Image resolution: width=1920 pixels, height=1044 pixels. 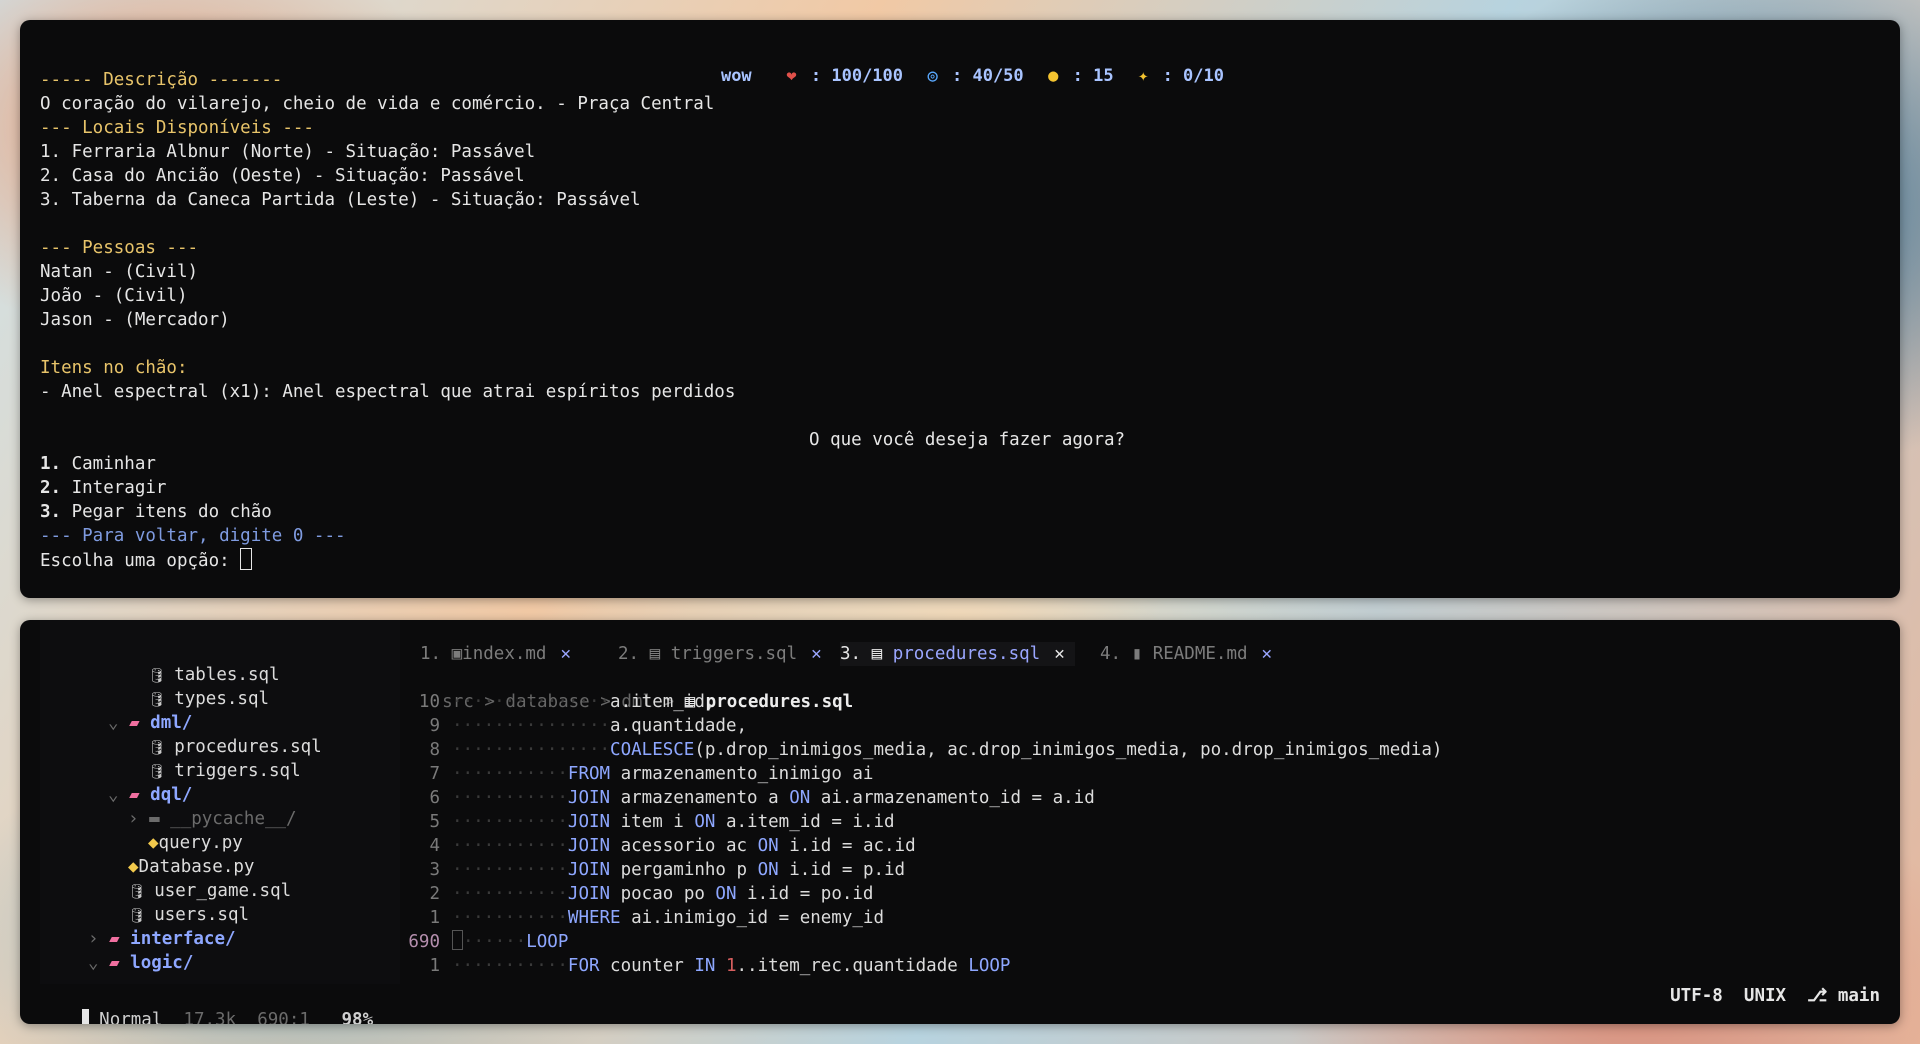 What do you see at coordinates (114, 368) in the screenshot?
I see `itens-header: Itens no chão:` at bounding box center [114, 368].